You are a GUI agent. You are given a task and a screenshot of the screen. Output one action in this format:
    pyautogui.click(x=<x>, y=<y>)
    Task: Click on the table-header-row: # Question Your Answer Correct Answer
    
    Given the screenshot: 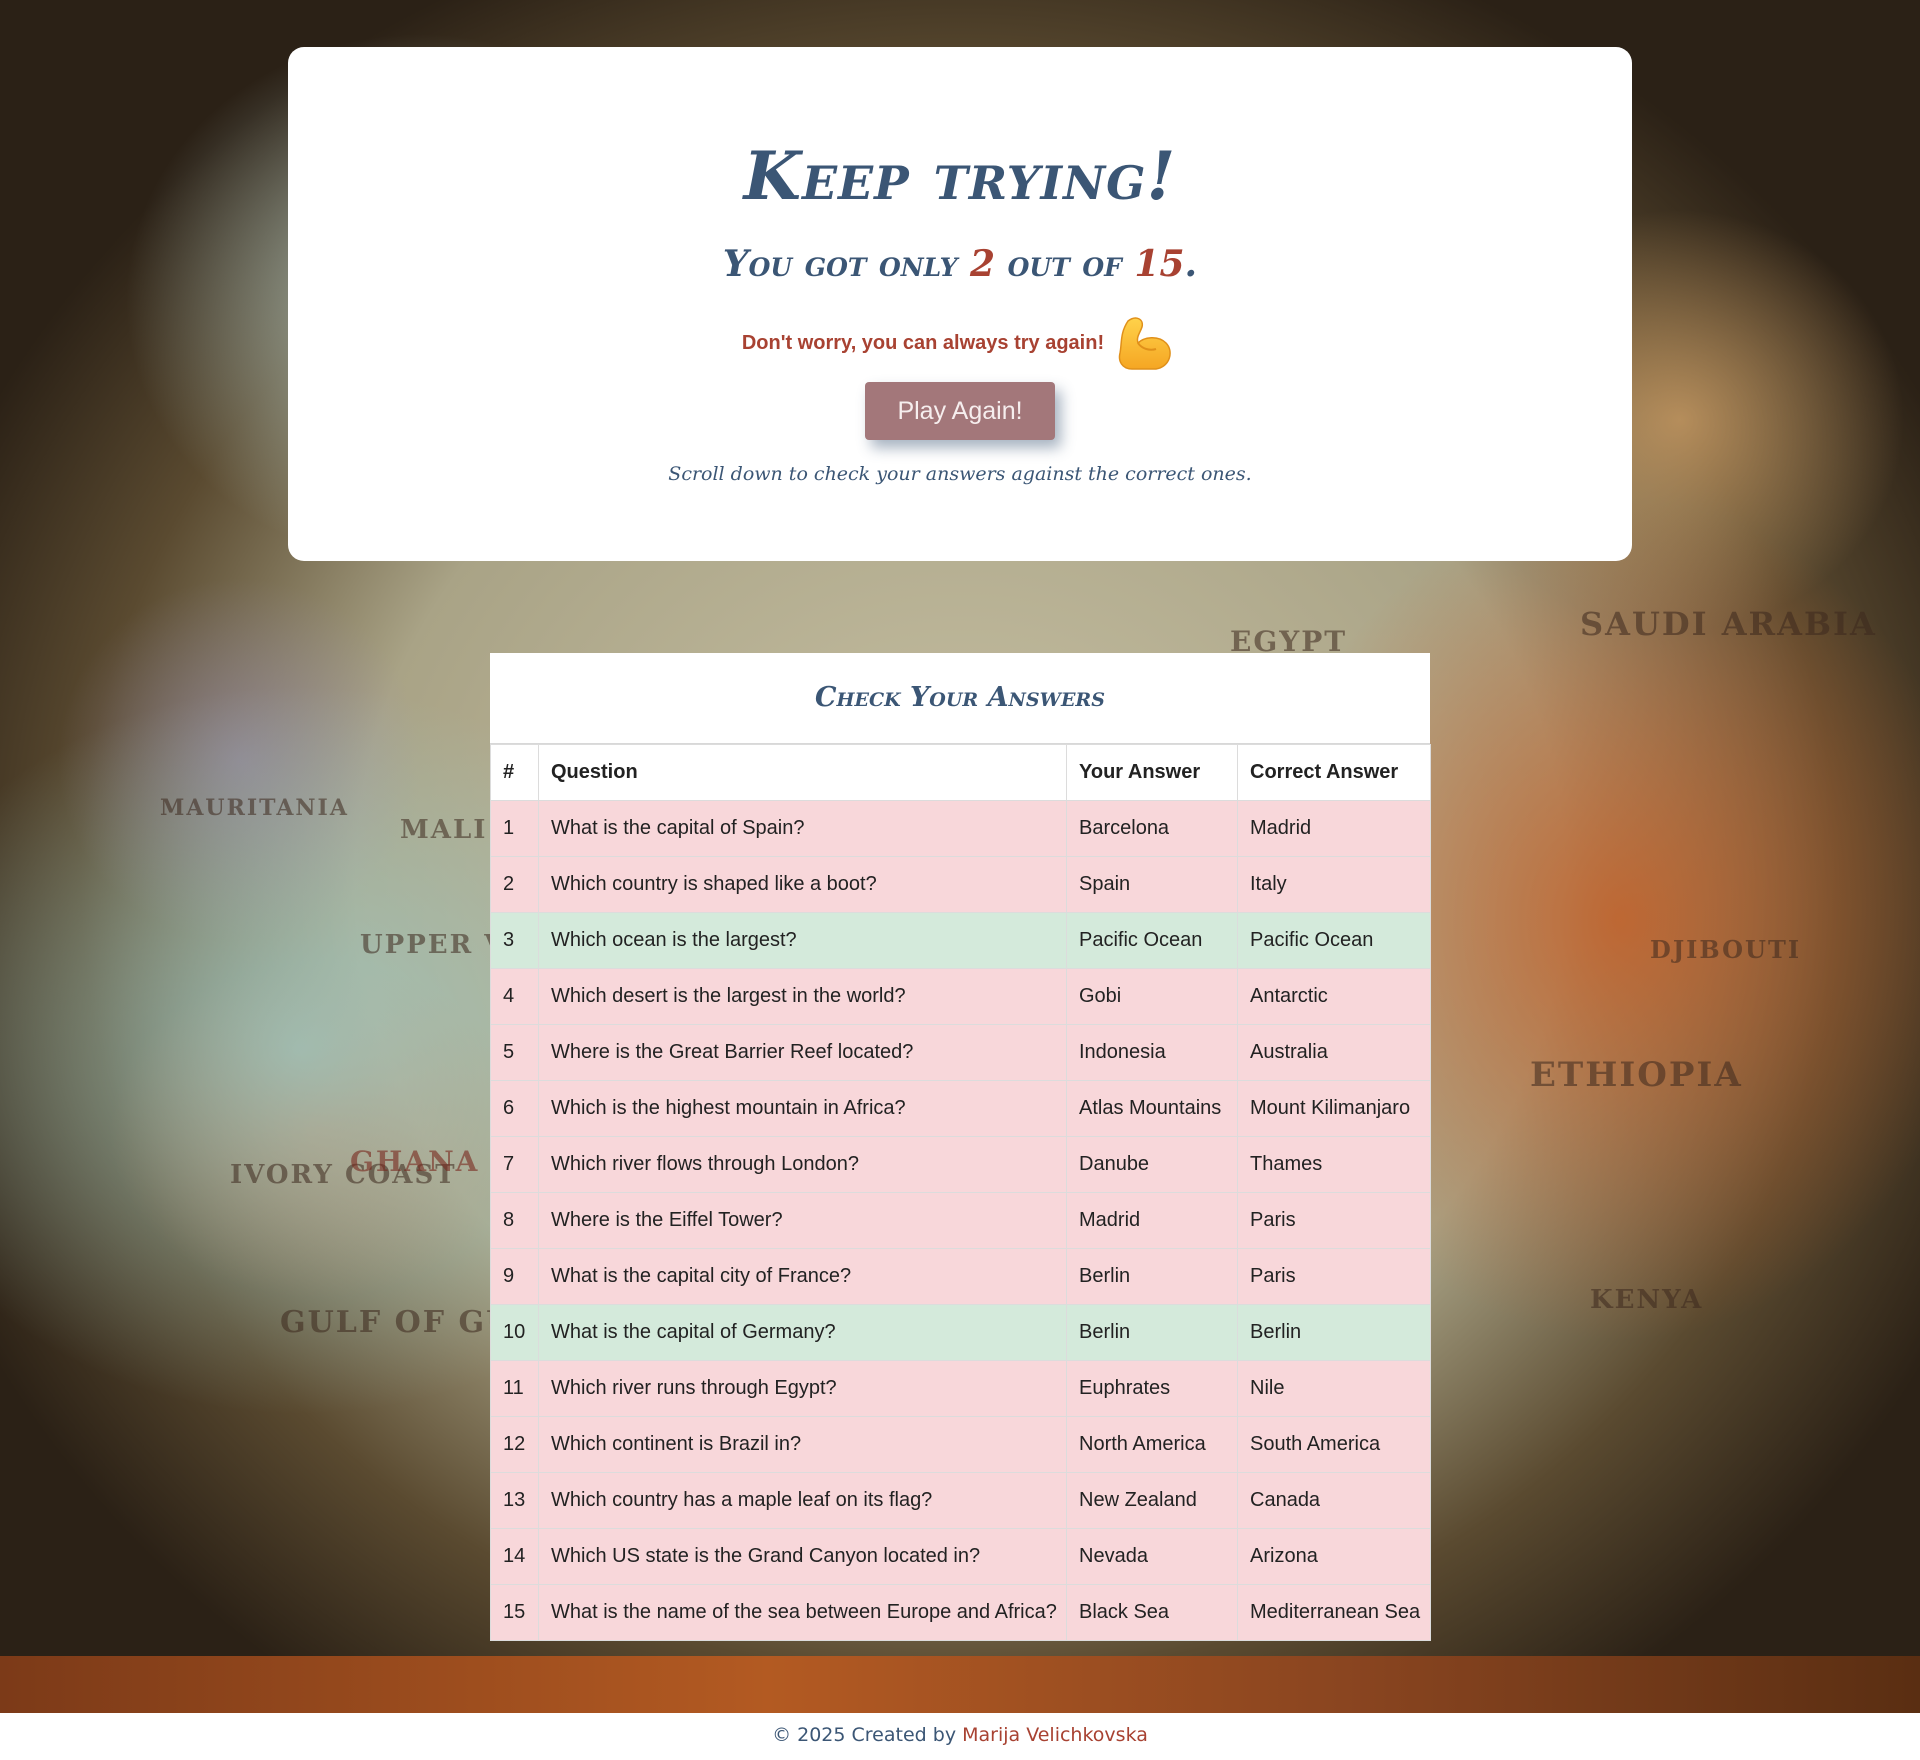 What is the action you would take?
    pyautogui.click(x=960, y=772)
    